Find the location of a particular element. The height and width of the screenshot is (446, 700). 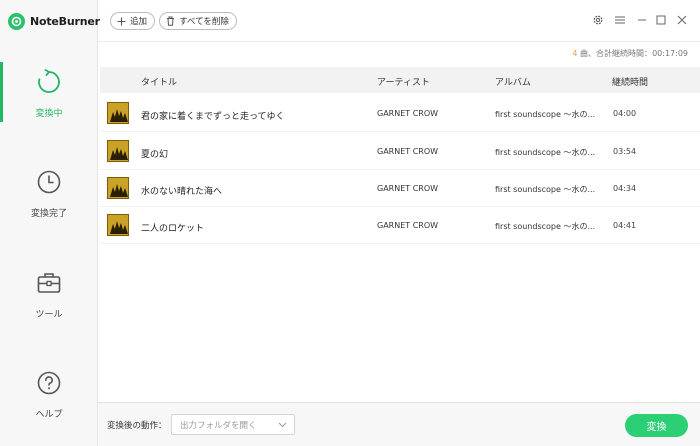

track-count-unit: 曲、合計継続時間： is located at coordinates (615, 53).